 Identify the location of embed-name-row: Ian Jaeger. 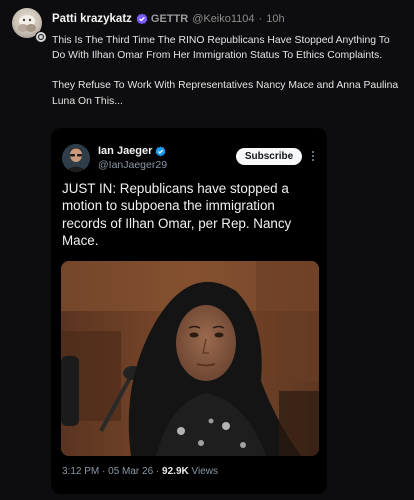
(132, 151).